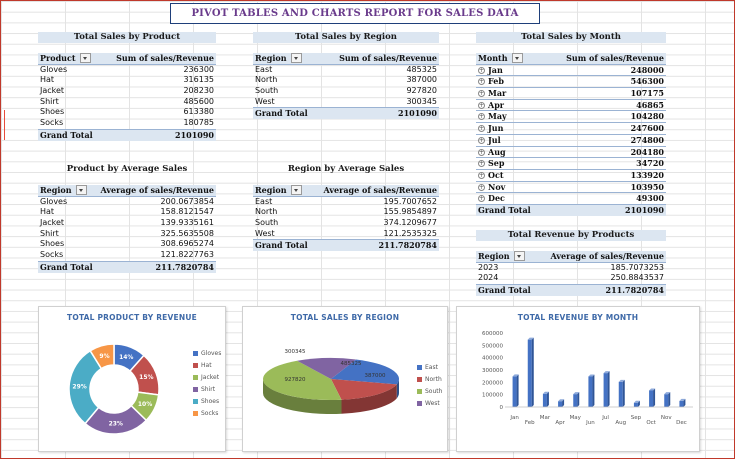  Describe the element at coordinates (494, 139) in the screenshot. I see `row-label: Jul` at that location.